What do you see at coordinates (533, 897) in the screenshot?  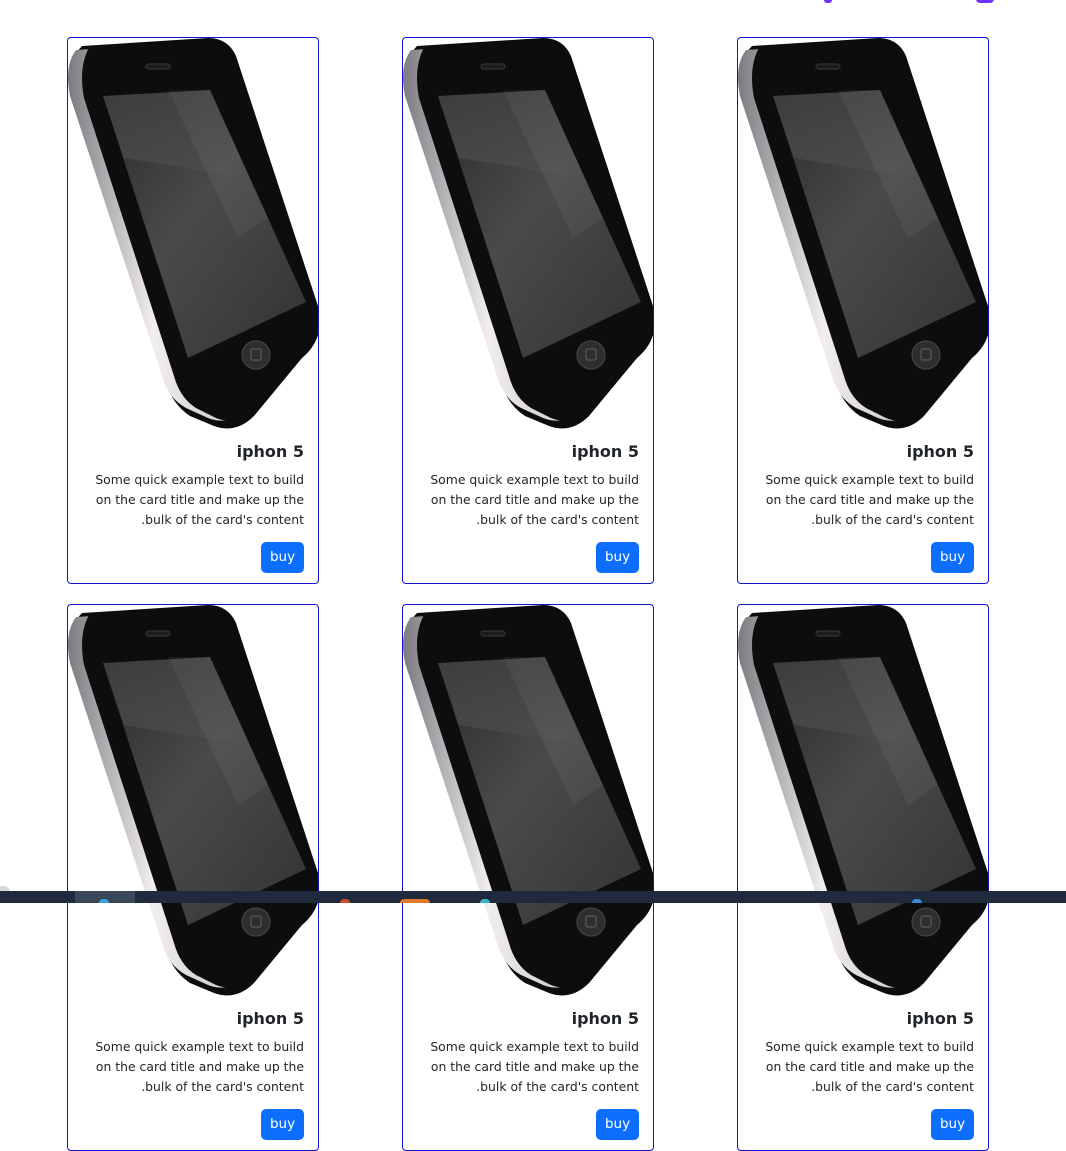 I see `taskbar` at bounding box center [533, 897].